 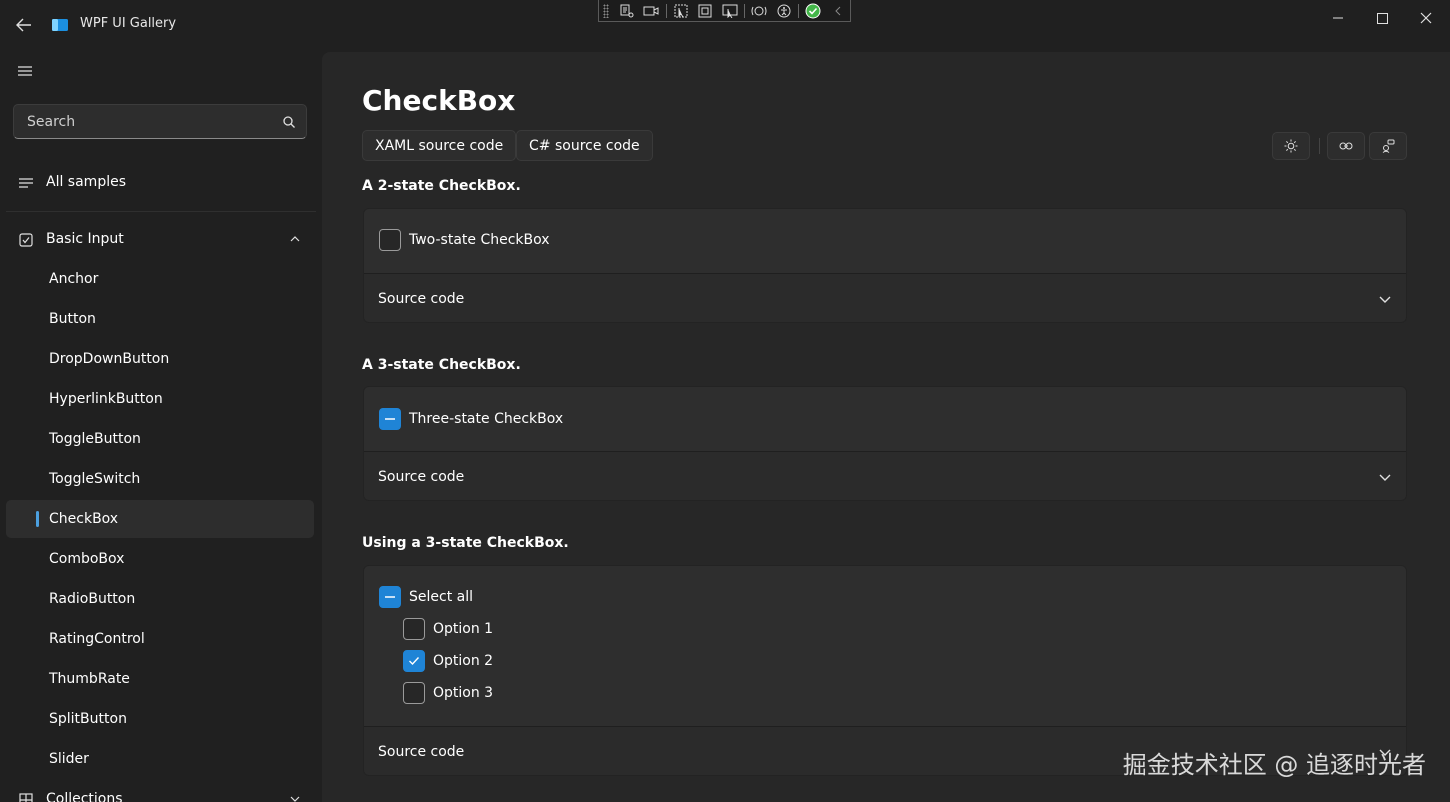 I want to click on sidebar-item-combobox: ComboBox, so click(x=160, y=559).